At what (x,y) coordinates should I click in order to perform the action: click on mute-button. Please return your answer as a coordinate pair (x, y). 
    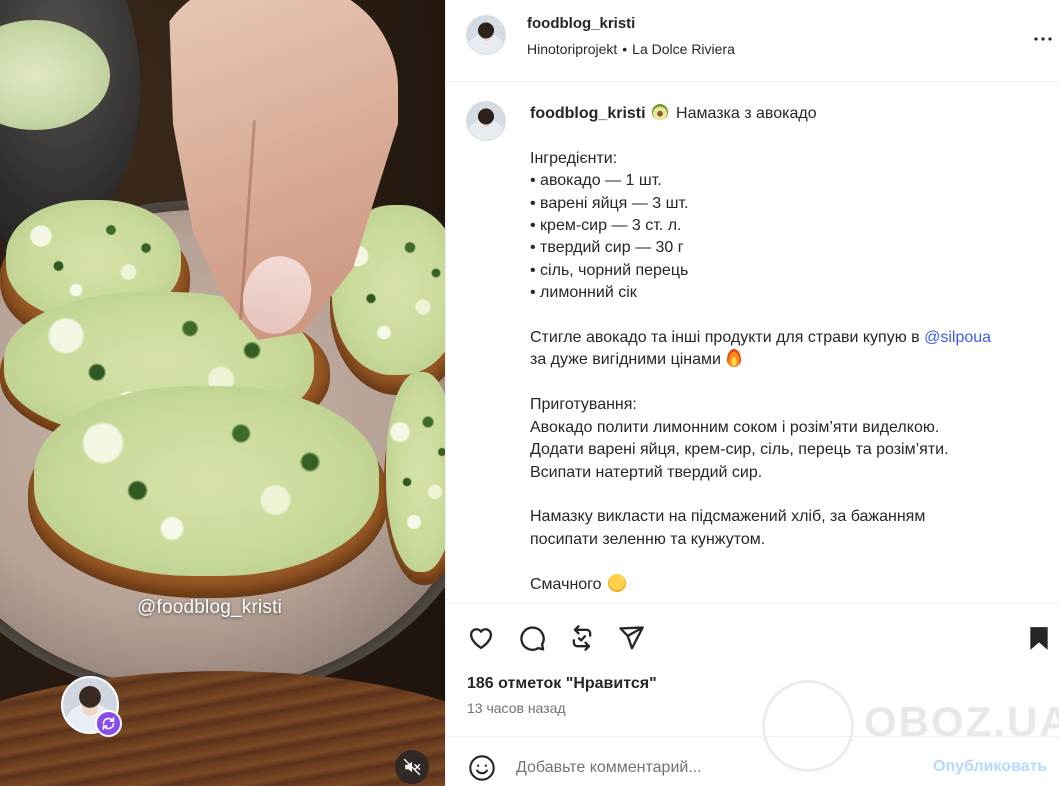
    Looking at the image, I should click on (412, 767).